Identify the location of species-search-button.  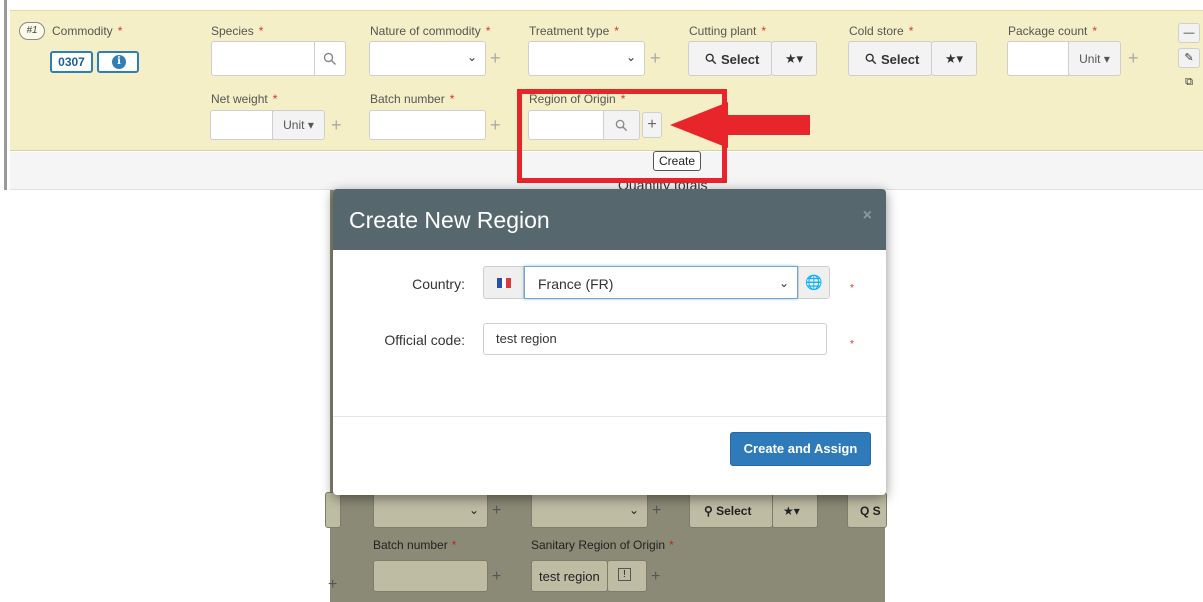
(330, 58).